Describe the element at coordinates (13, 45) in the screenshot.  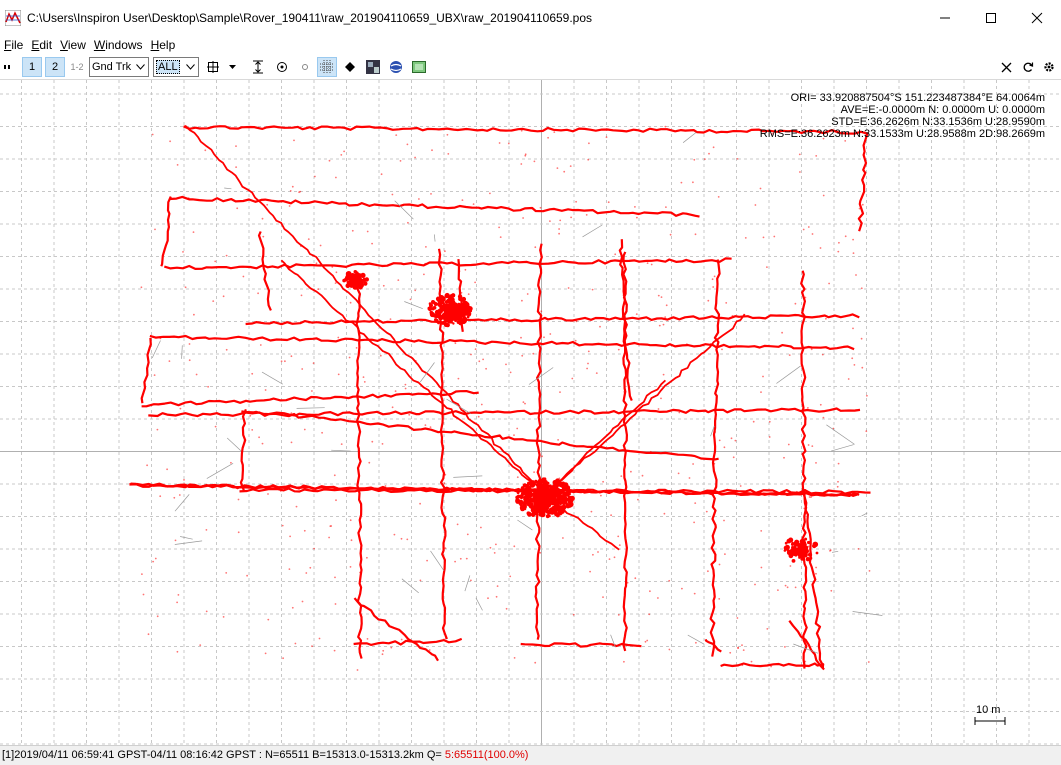
I see `menu-file: File` at that location.